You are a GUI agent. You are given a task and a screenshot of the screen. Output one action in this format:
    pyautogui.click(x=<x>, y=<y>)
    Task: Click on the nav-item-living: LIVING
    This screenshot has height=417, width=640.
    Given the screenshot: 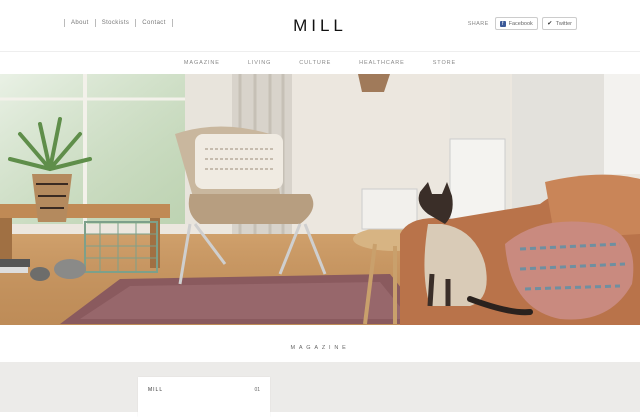 What is the action you would take?
    pyautogui.click(x=259, y=63)
    